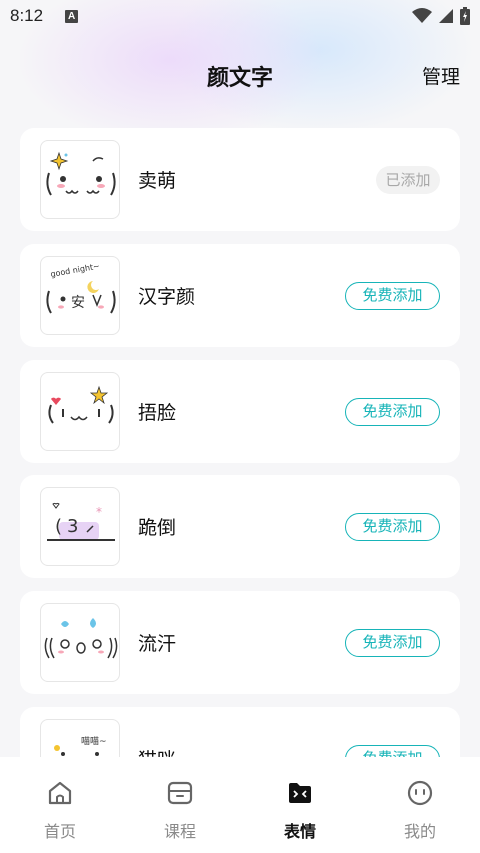 Image resolution: width=480 pixels, height=853 pixels. I want to click on profile-face-icon, so click(420, 793).